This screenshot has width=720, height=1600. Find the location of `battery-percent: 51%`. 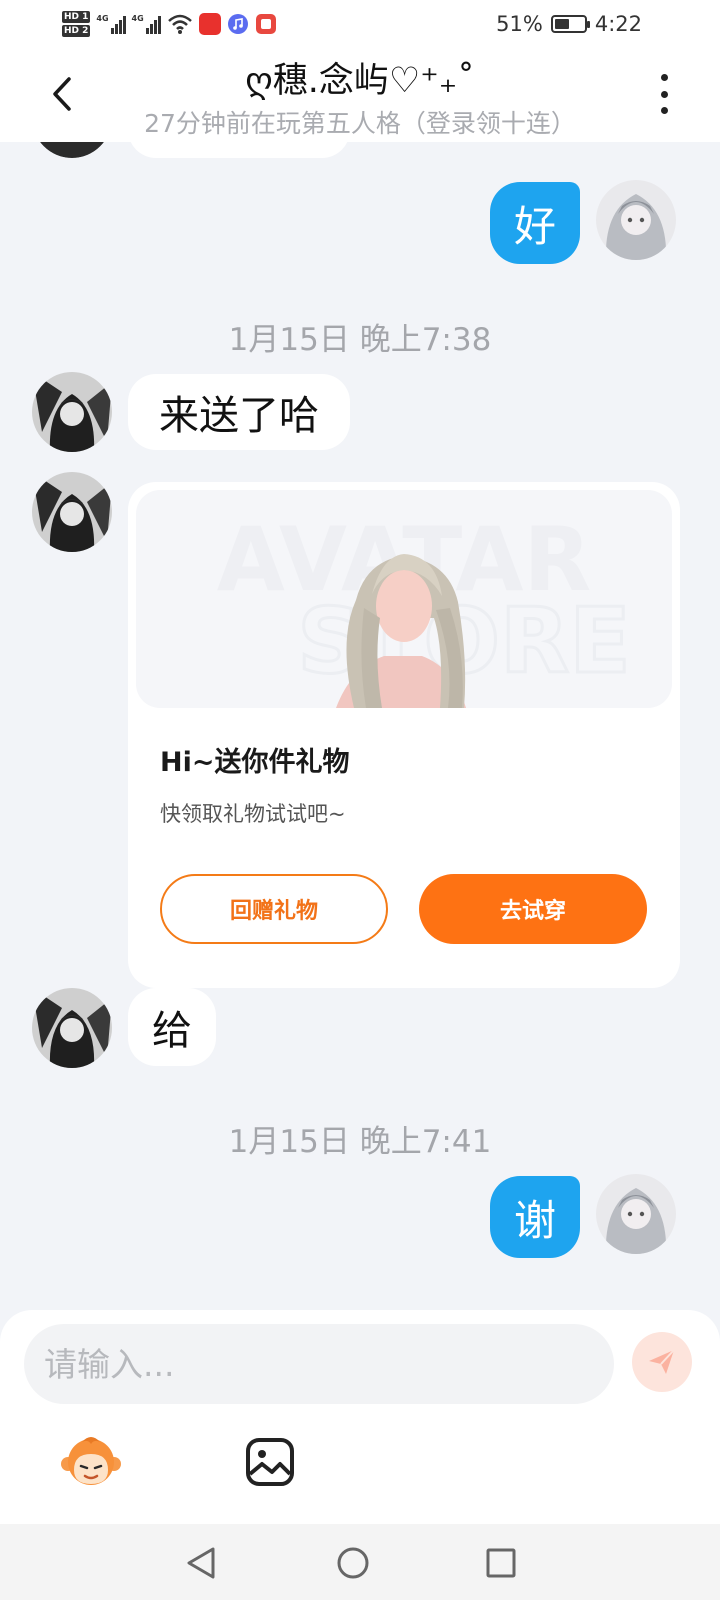

battery-percent: 51% is located at coordinates (519, 24).